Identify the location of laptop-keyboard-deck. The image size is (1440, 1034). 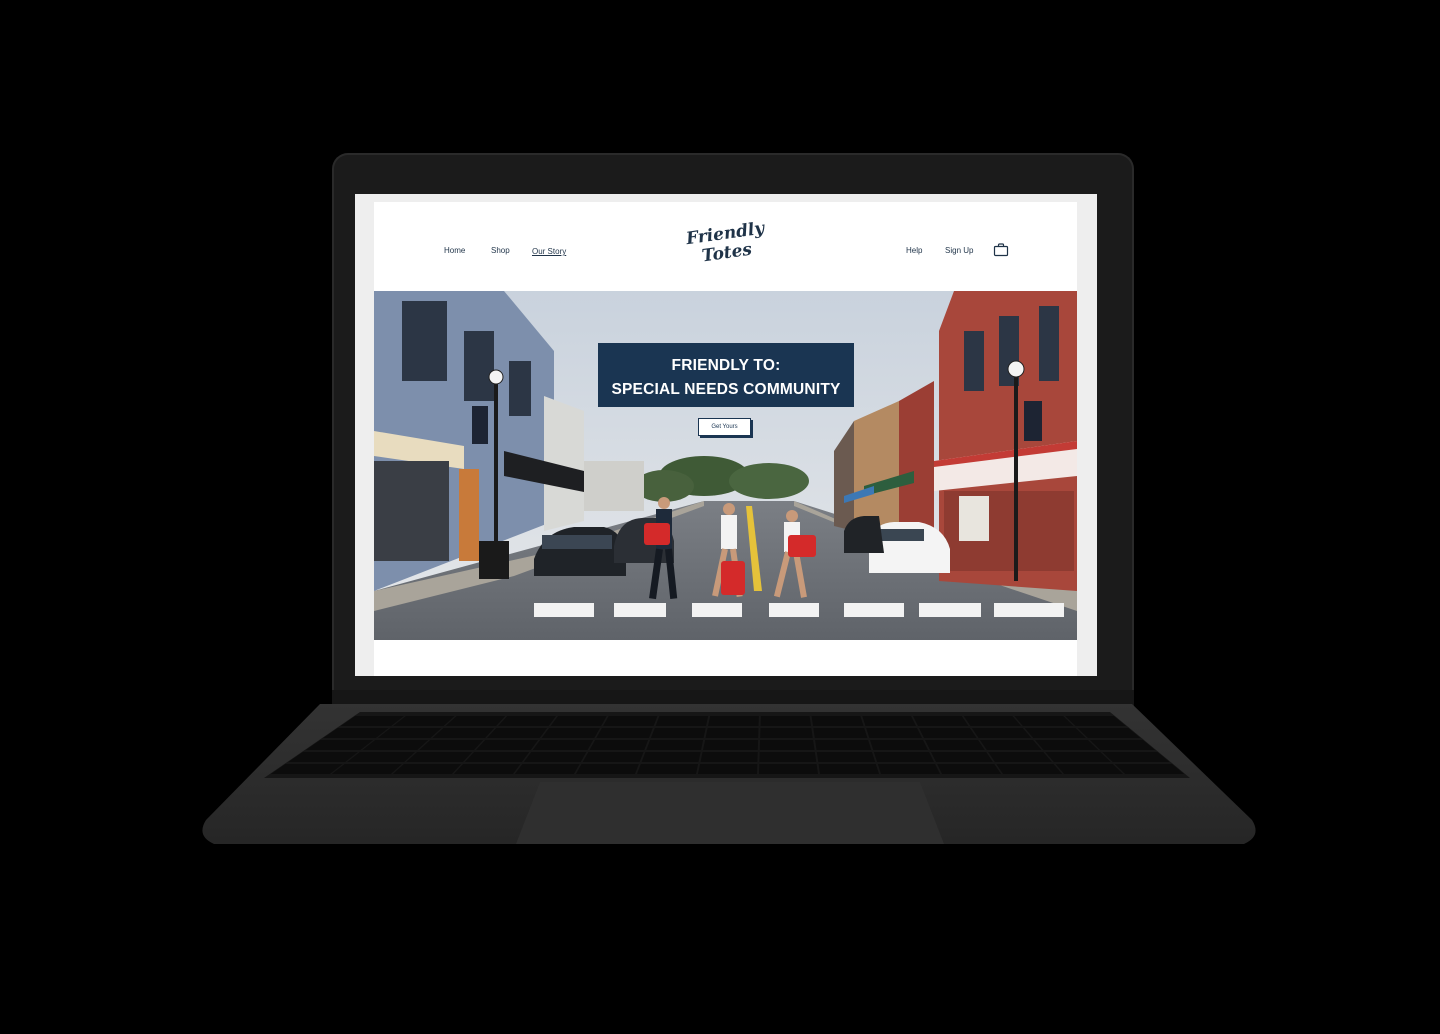
(729, 767).